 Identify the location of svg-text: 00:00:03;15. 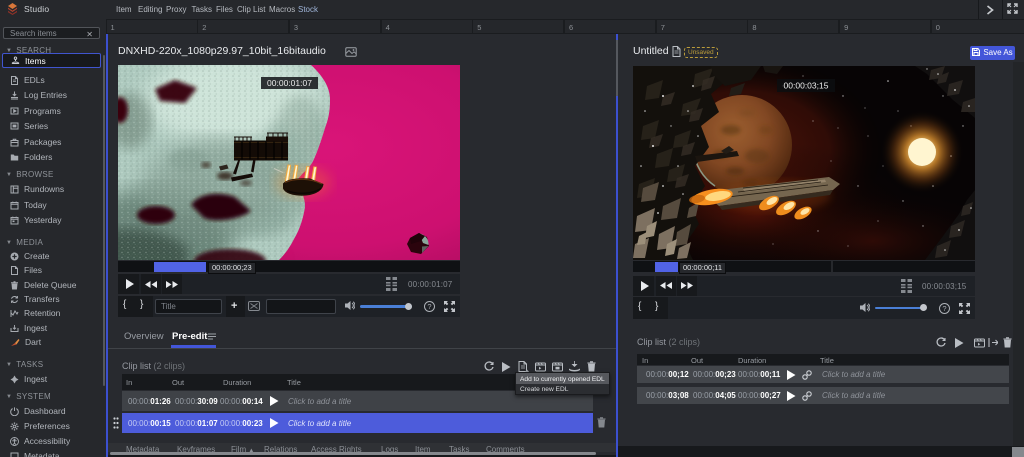
(806, 86).